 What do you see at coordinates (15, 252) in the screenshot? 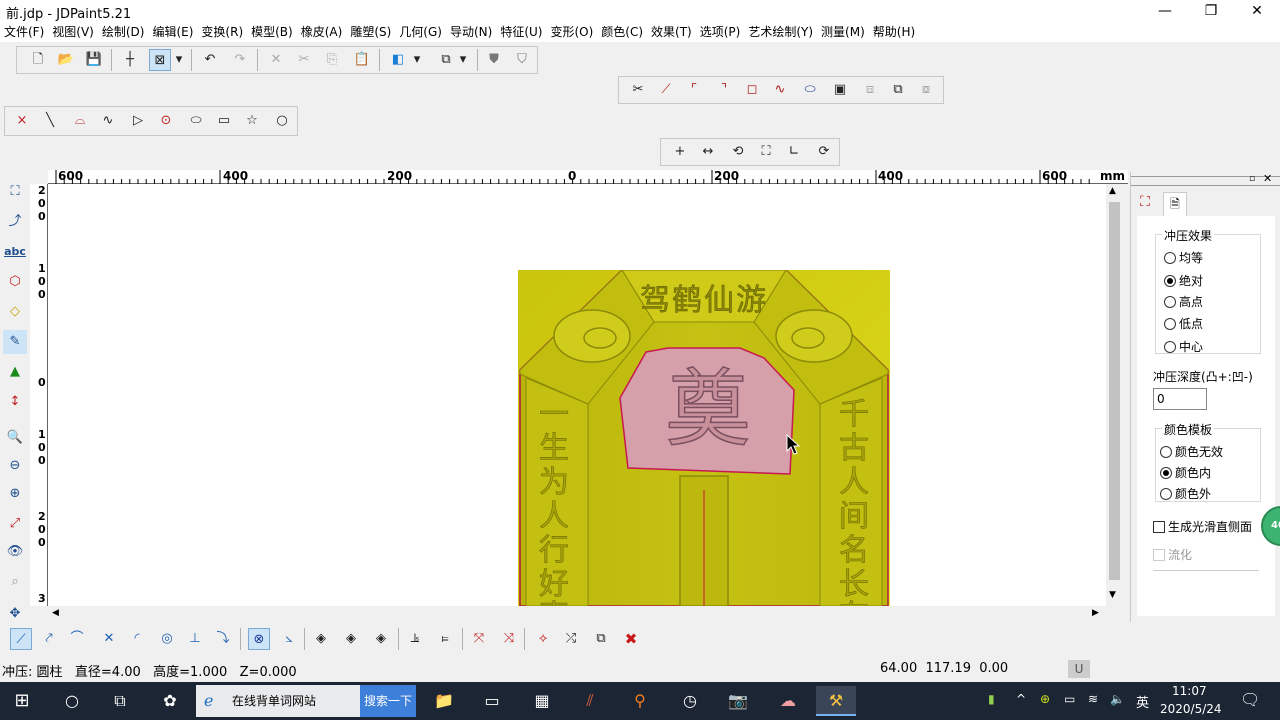
I see `text-abc-icon: abc` at bounding box center [15, 252].